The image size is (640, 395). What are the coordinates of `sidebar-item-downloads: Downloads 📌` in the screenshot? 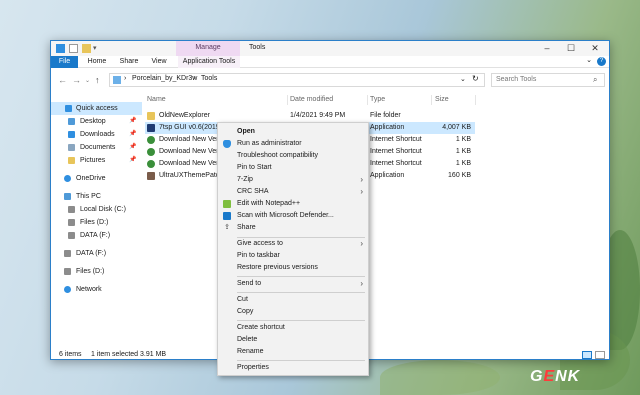 It's located at (96, 134).